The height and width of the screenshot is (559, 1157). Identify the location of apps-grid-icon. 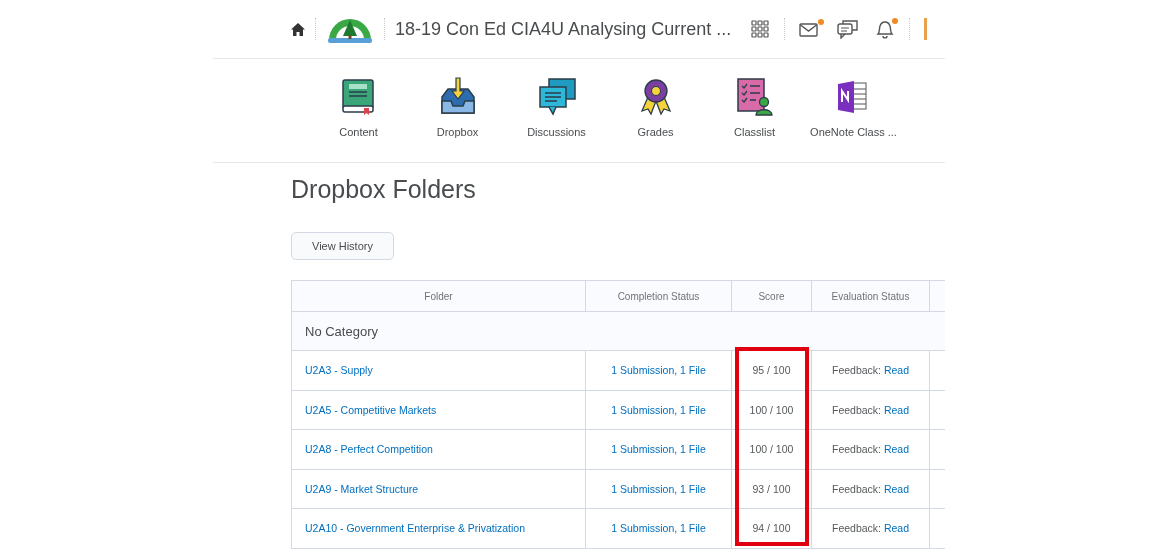
(761, 29).